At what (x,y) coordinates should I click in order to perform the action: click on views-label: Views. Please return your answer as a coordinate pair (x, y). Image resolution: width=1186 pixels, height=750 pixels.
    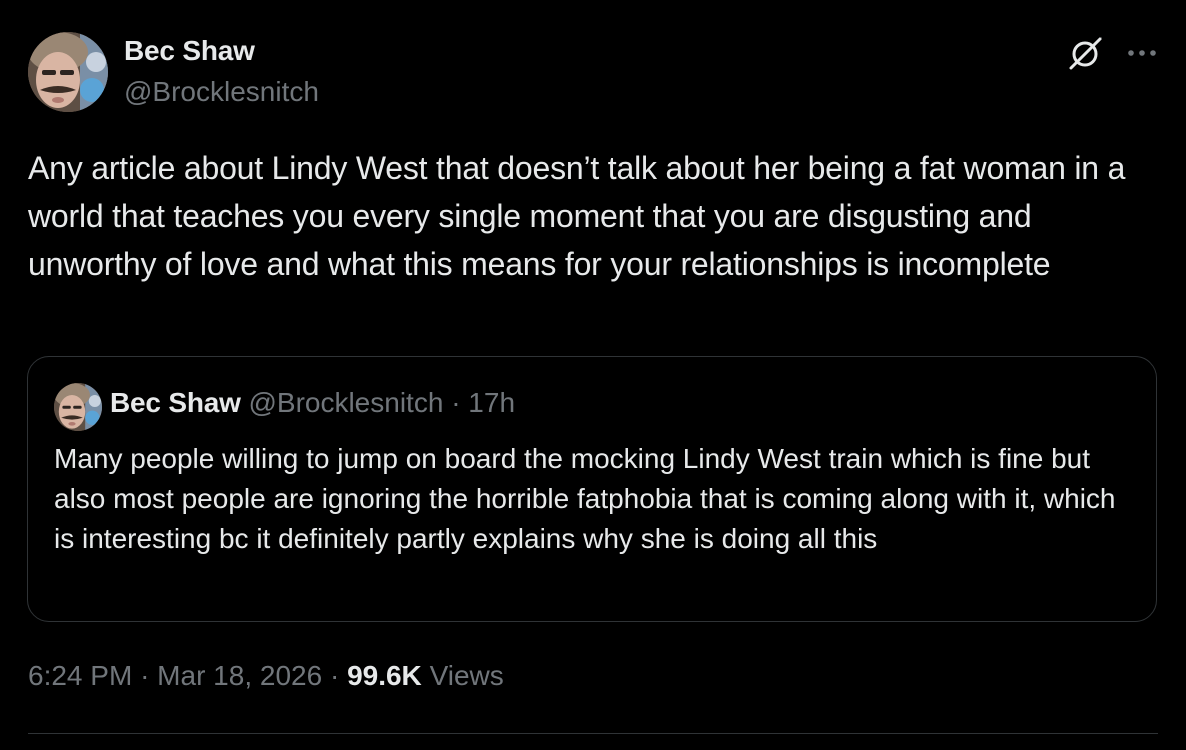
    Looking at the image, I should click on (466, 675).